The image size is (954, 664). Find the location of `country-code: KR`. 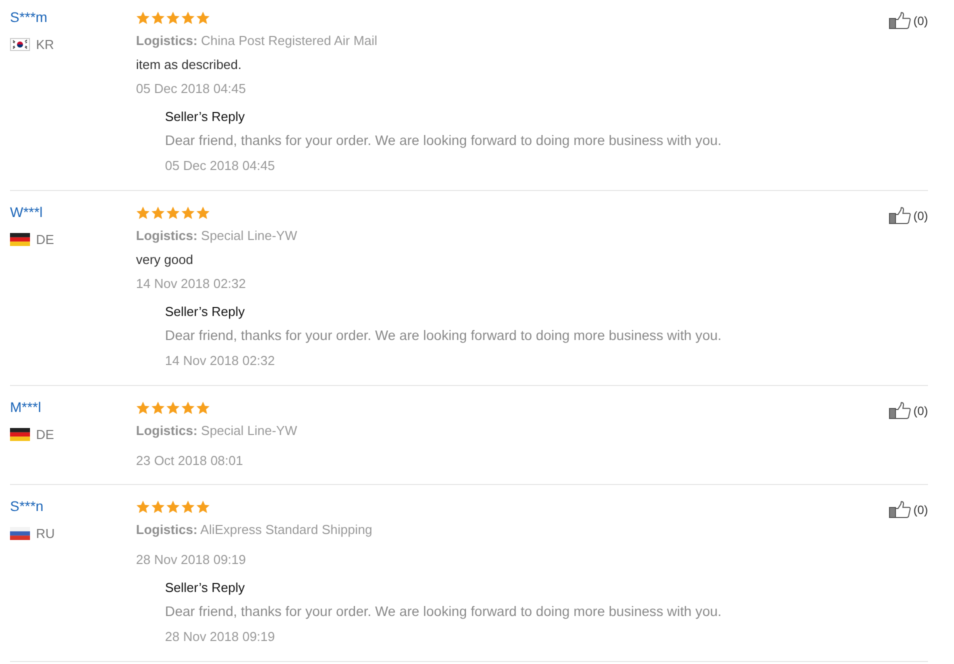

country-code: KR is located at coordinates (45, 44).